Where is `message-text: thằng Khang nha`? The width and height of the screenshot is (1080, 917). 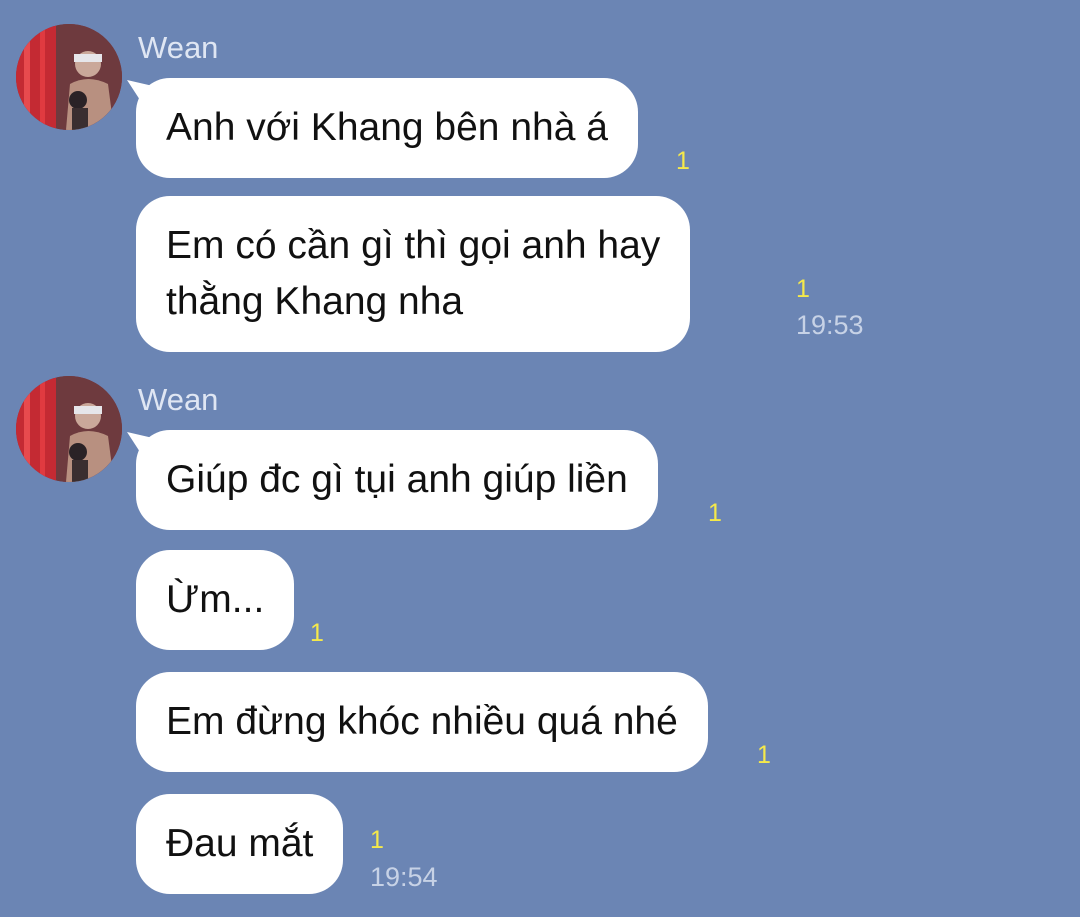 message-text: thằng Khang nha is located at coordinates (315, 301).